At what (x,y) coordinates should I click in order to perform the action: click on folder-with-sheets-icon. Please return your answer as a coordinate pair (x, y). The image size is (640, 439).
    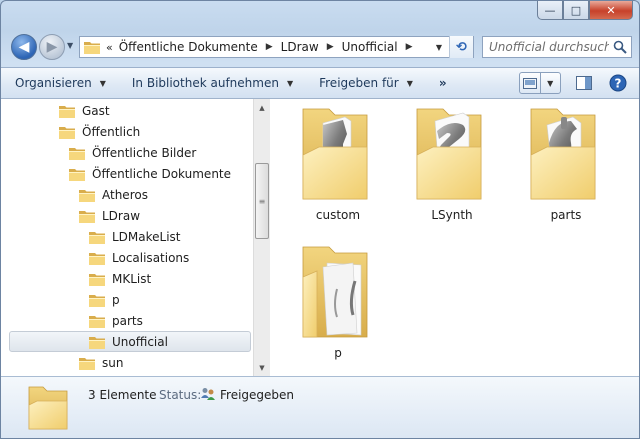
    Looking at the image, I should click on (335, 292).